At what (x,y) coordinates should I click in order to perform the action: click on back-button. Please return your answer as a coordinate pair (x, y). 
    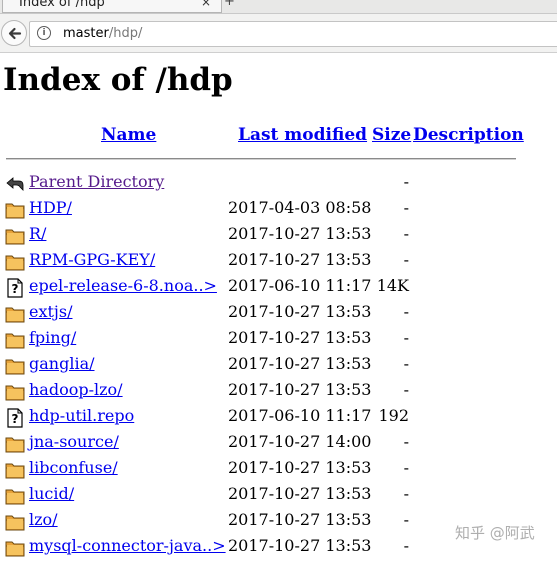
    Looking at the image, I should click on (14, 33).